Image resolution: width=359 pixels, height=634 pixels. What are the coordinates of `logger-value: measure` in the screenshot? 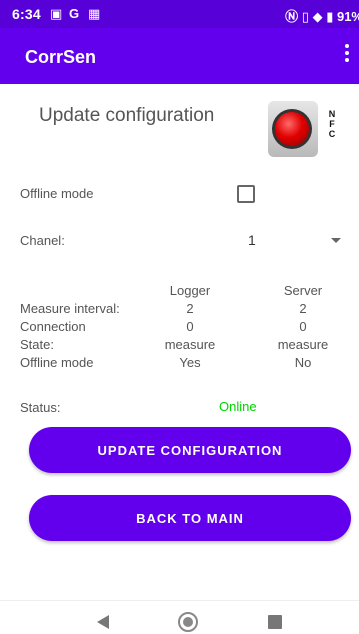 It's located at (190, 344).